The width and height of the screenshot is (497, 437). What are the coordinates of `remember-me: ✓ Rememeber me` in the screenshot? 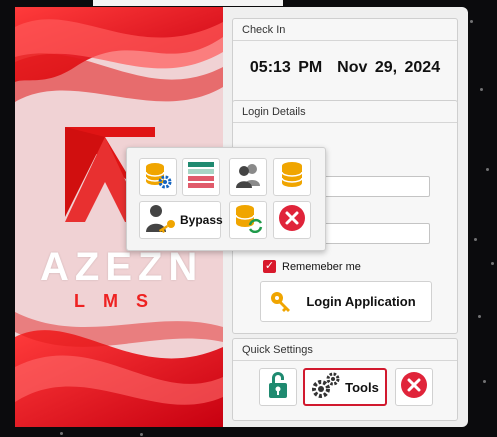 It's located at (312, 266).